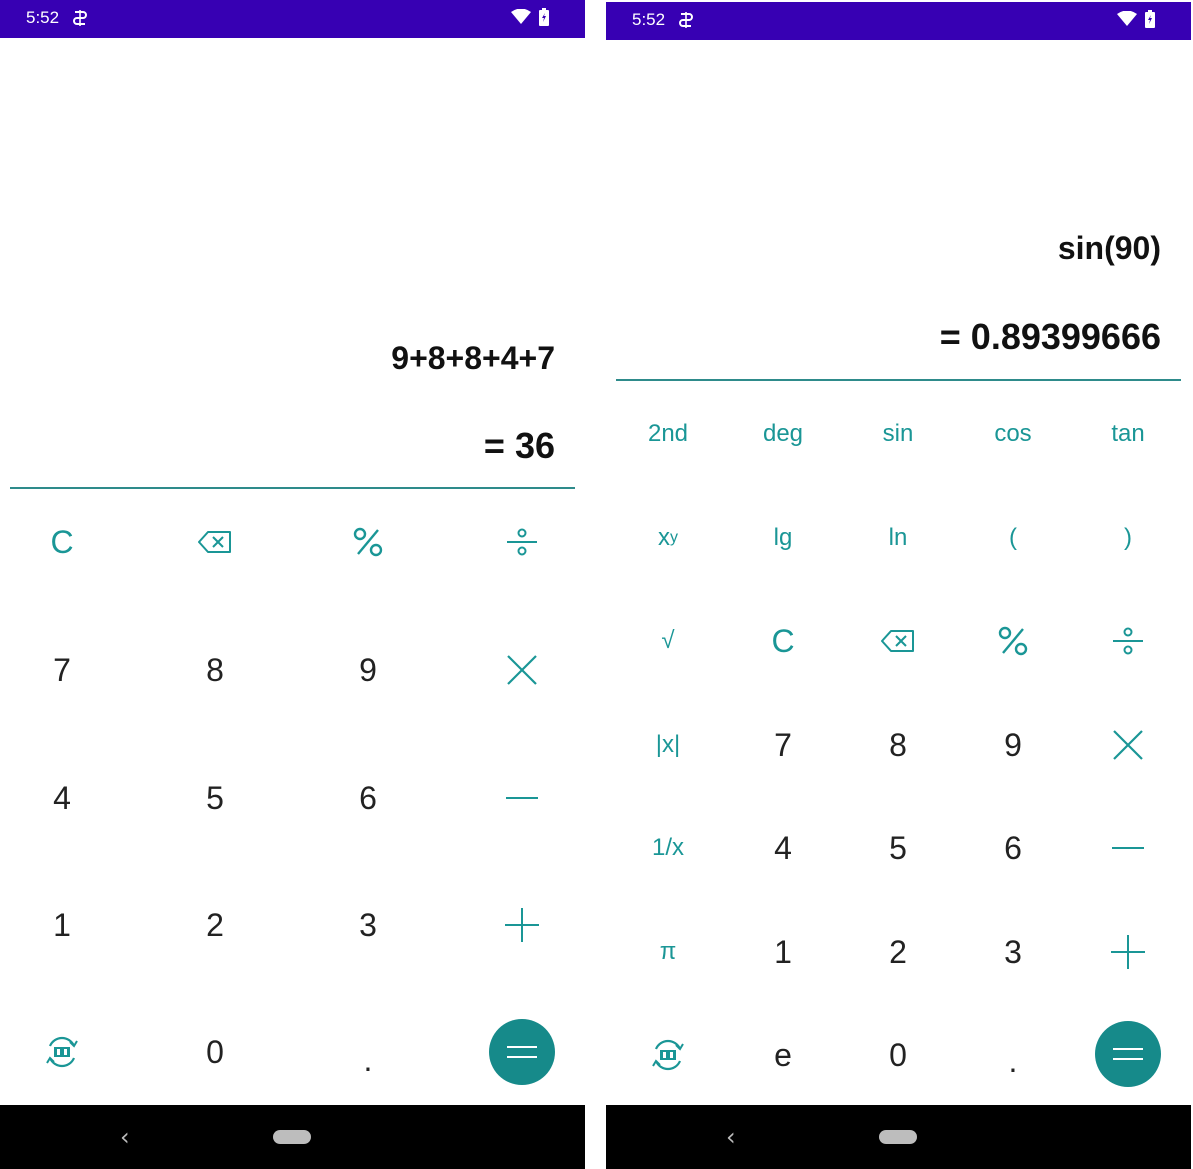  What do you see at coordinates (783, 1055) in the screenshot?
I see `euler-e-button: e` at bounding box center [783, 1055].